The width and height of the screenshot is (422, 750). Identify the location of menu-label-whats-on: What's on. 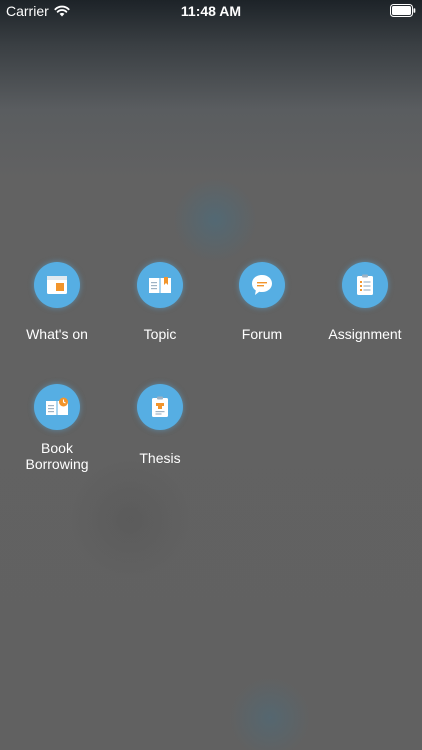
(57, 334).